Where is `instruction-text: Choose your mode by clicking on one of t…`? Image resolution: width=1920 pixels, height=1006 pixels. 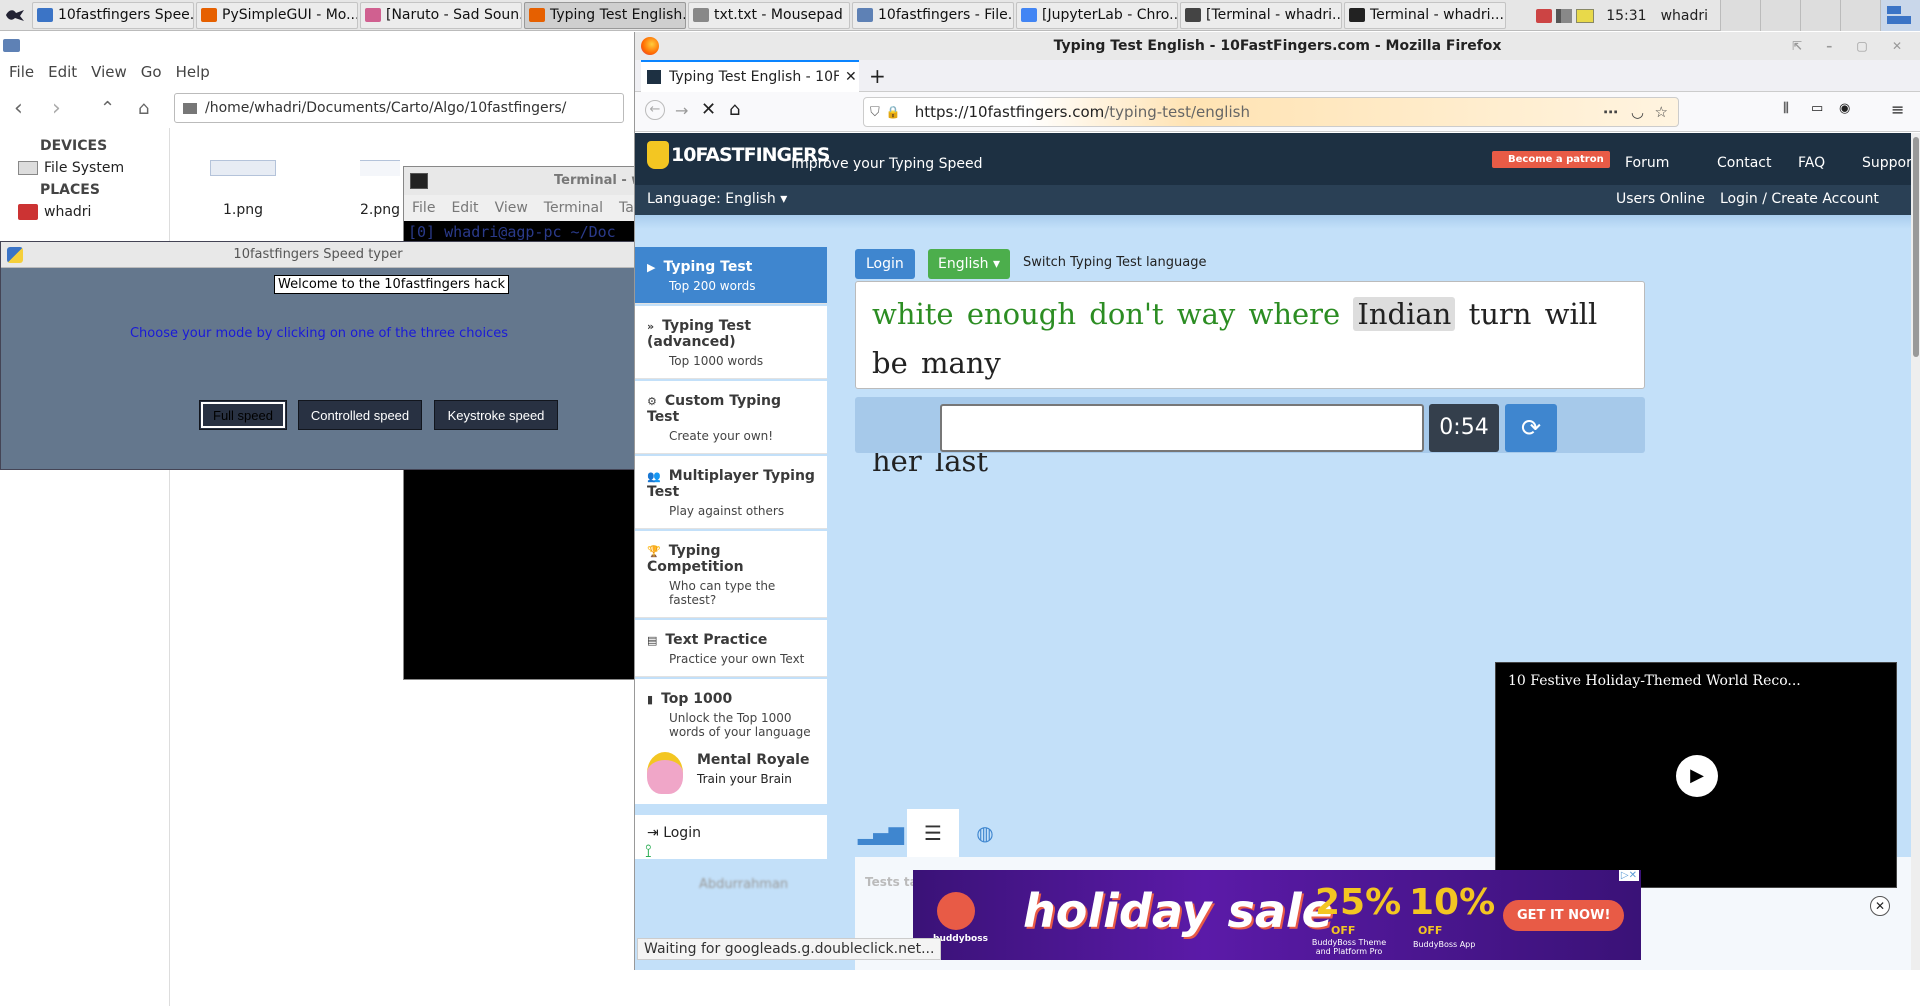 instruction-text: Choose your mode by clicking on one of t… is located at coordinates (319, 333).